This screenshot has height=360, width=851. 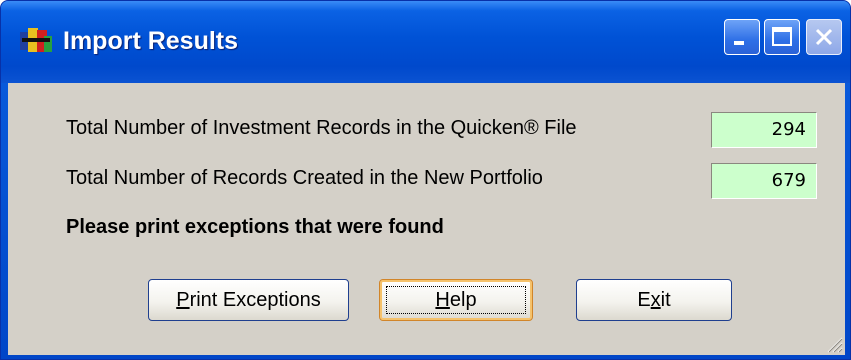 I want to click on minimize-icon, so click(x=739, y=43).